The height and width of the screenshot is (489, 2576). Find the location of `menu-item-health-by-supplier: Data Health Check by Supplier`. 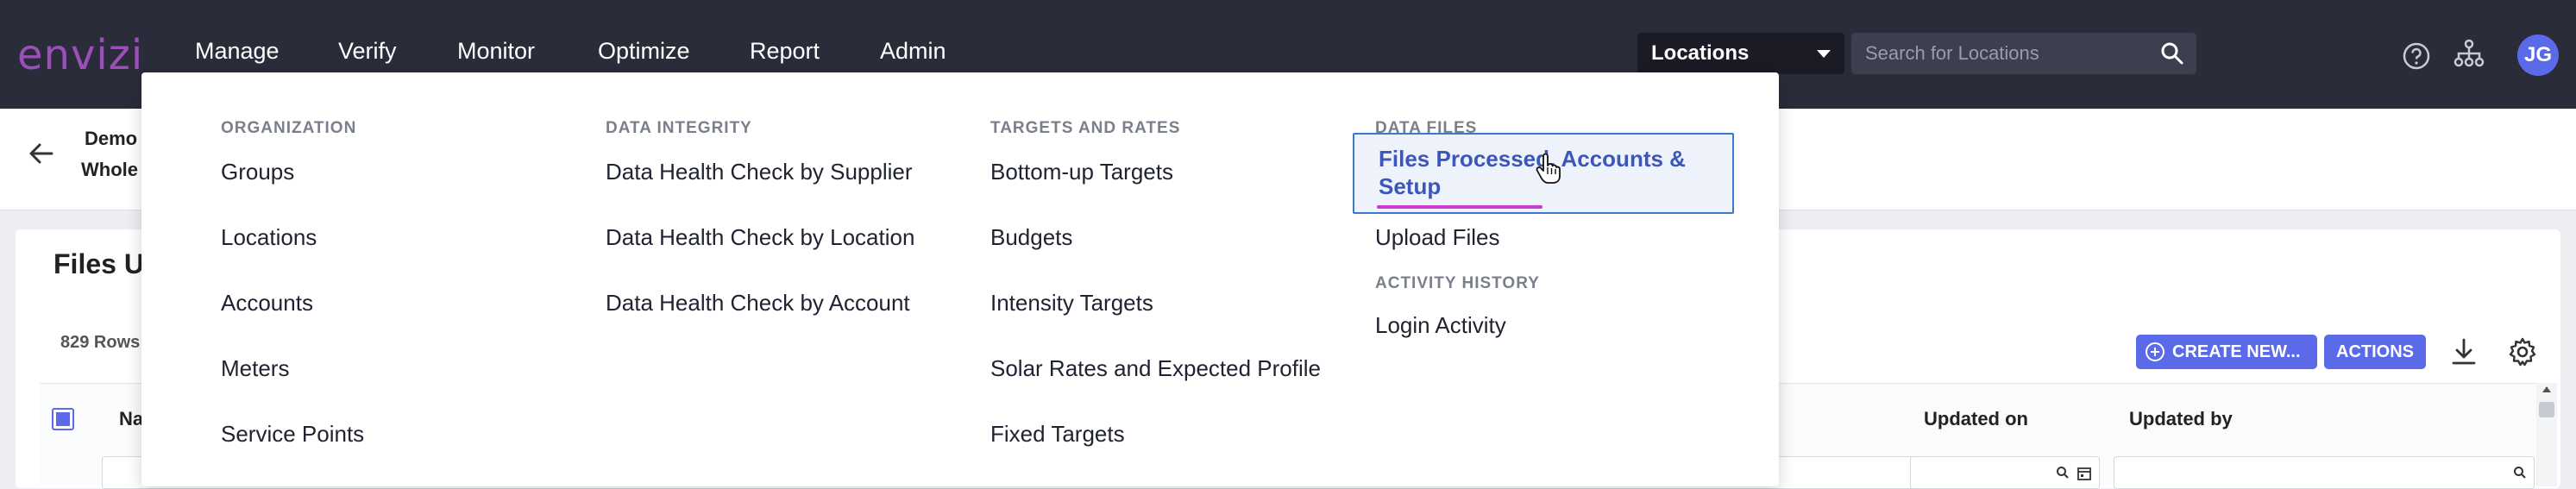

menu-item-health-by-supplier: Data Health Check by Supplier is located at coordinates (759, 172).